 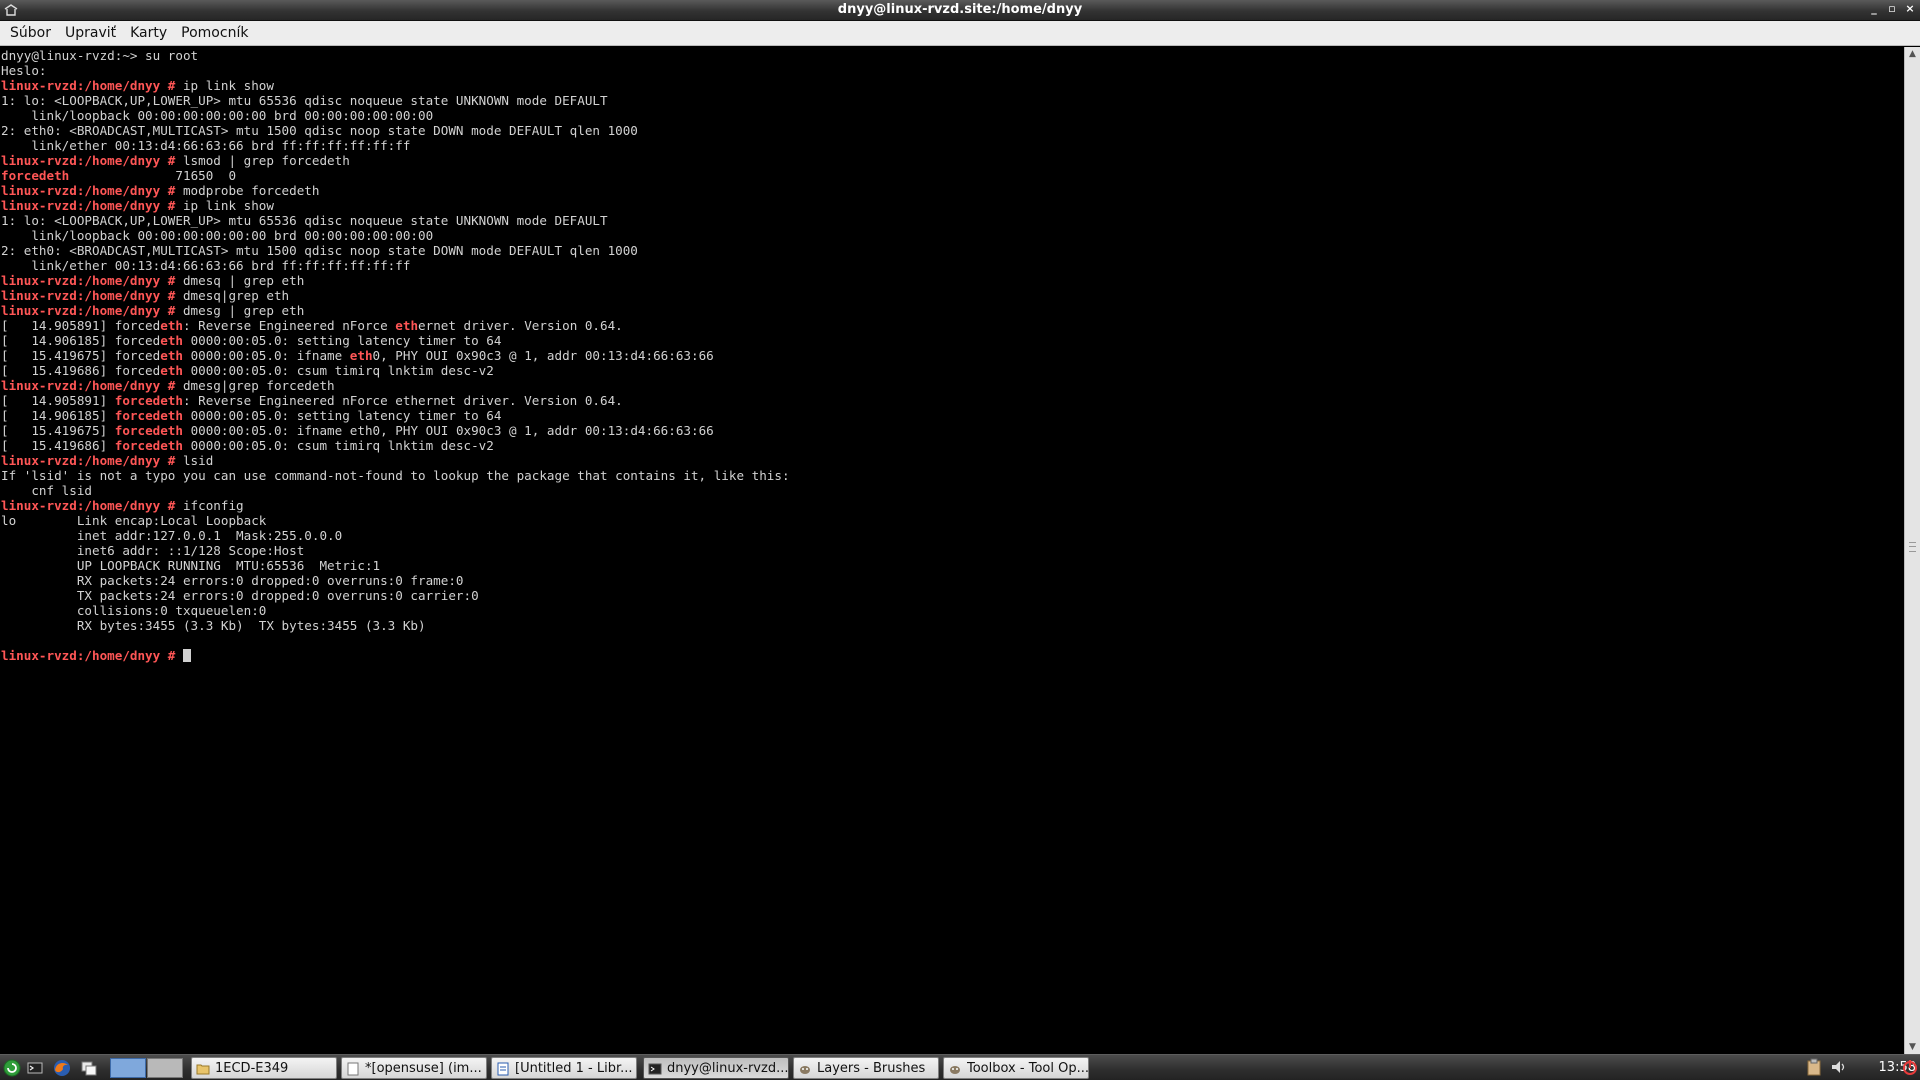 I want to click on terminal-text: [ 15.419686], so click(x=58, y=445).